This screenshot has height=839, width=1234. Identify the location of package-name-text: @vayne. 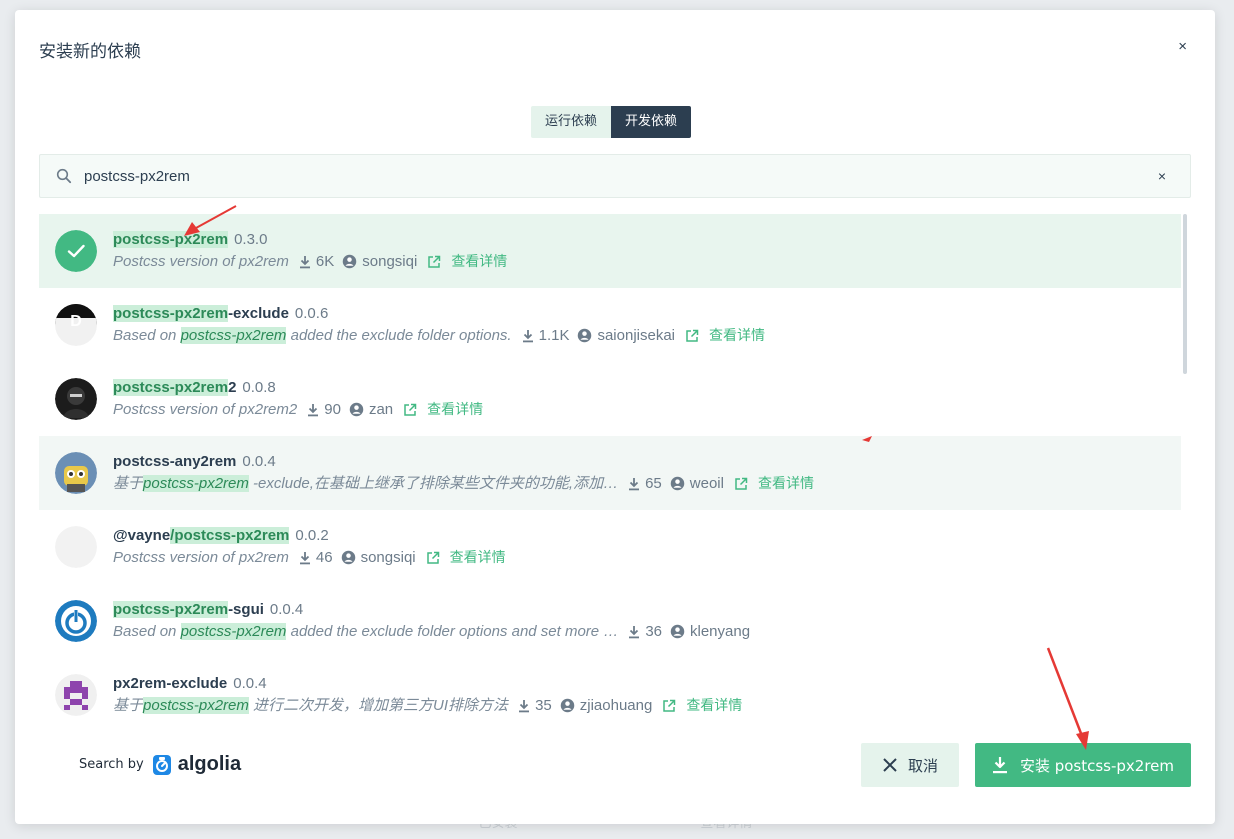
(142, 535).